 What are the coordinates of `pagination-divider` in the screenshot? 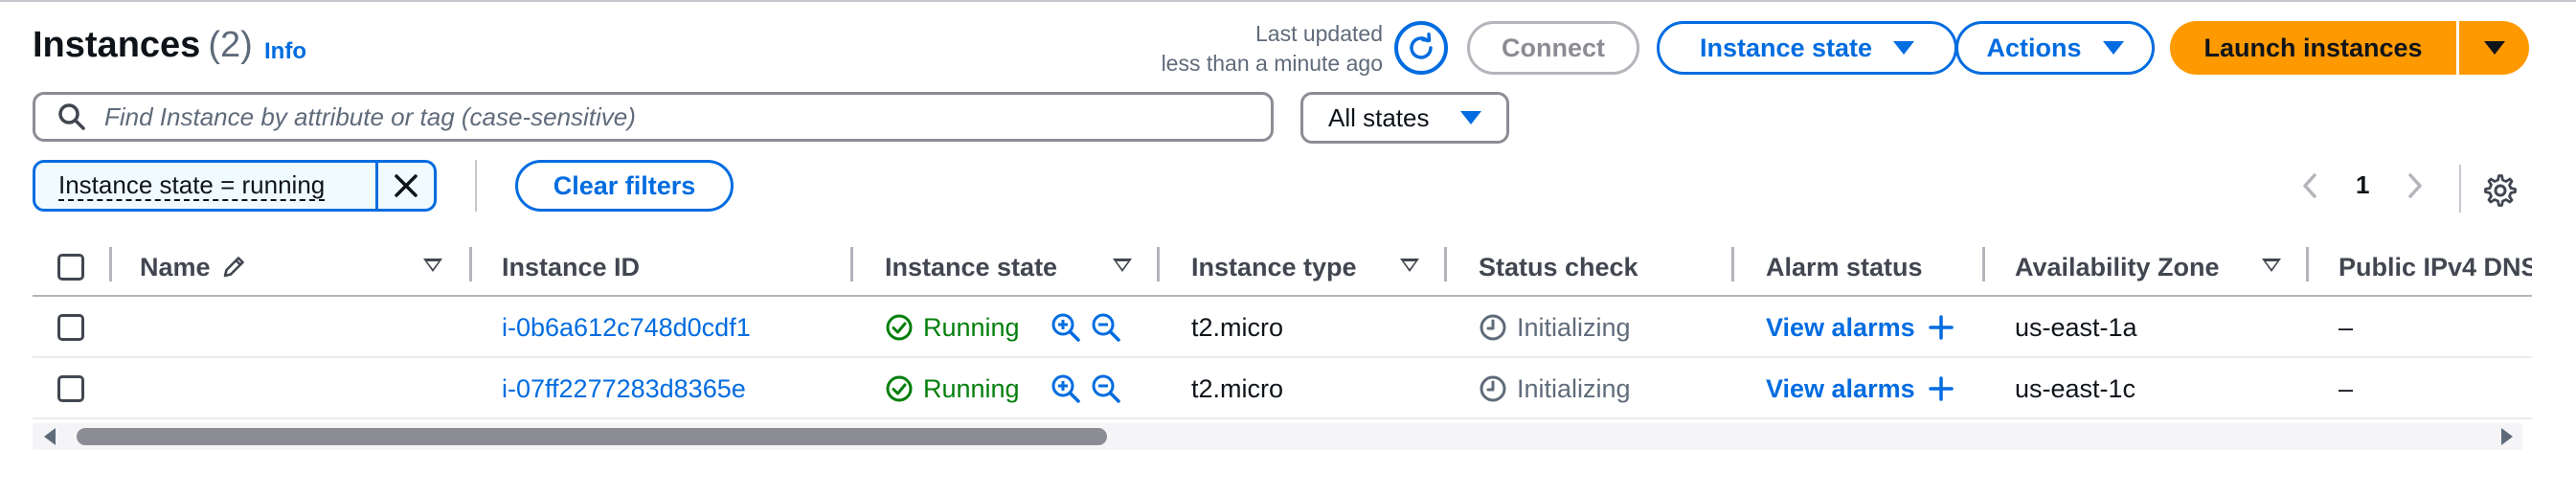 It's located at (2460, 189).